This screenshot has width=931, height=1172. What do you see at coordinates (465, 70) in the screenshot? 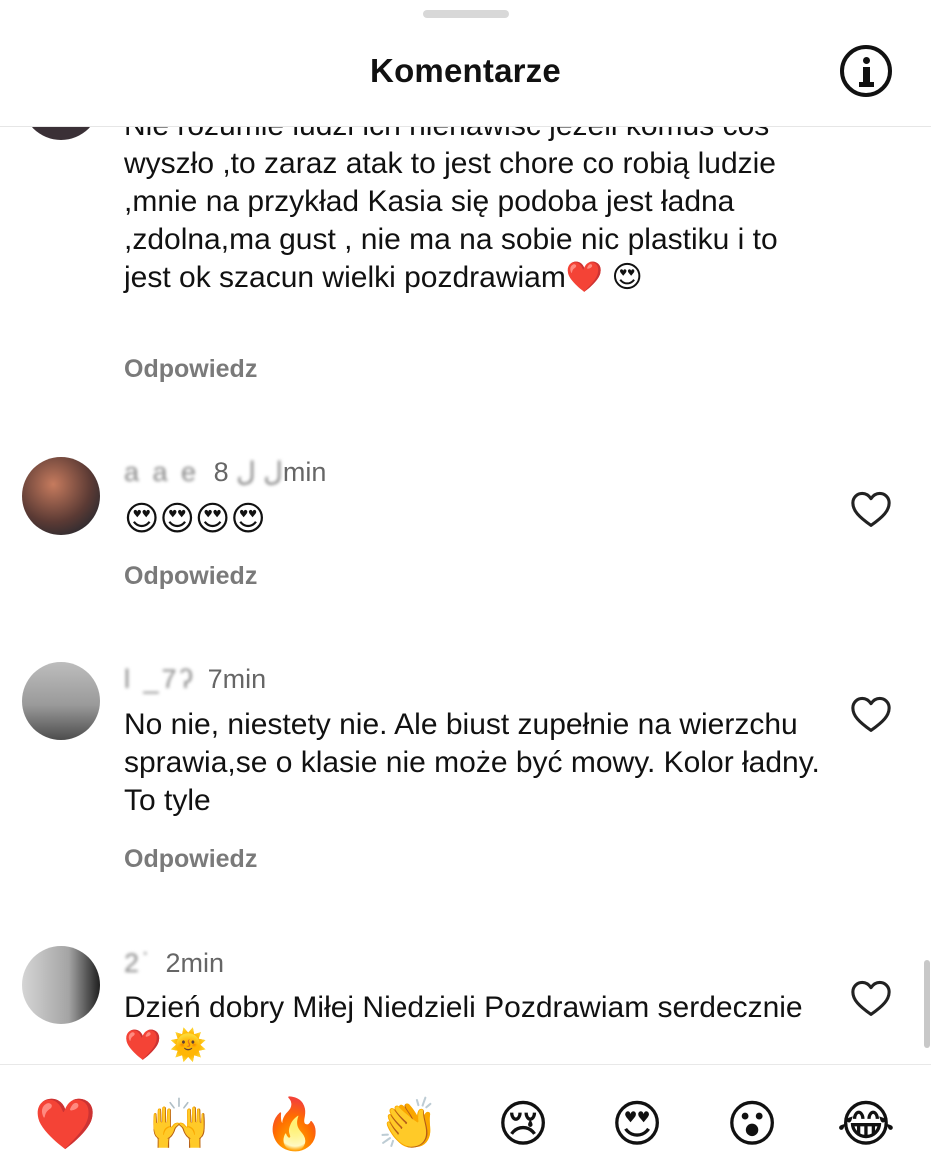
I see `page-title: Komentarze` at bounding box center [465, 70].